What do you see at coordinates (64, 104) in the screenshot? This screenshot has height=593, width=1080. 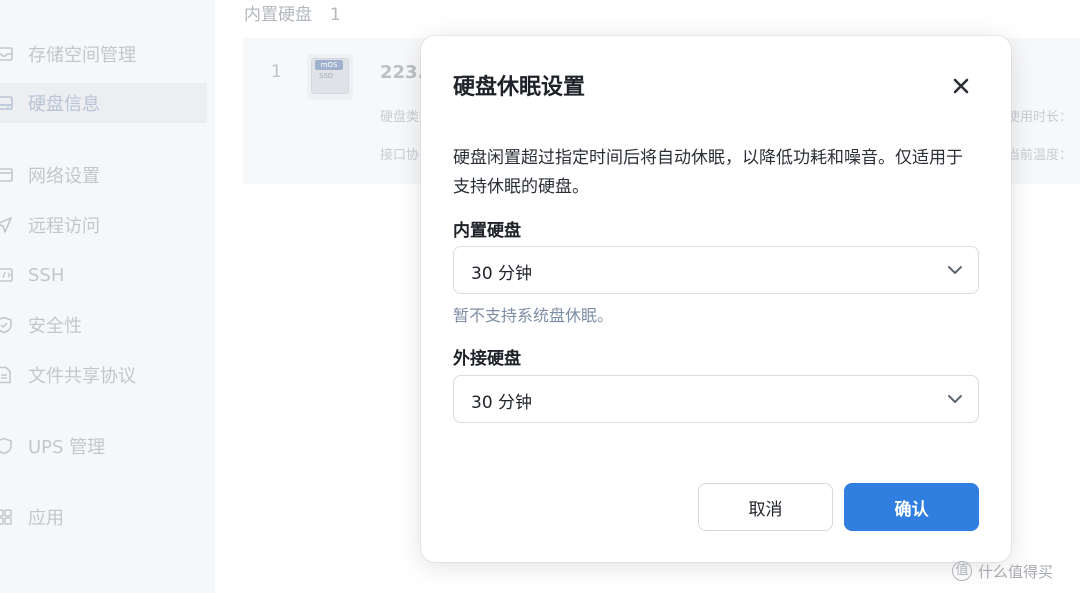 I see `sidebar-item-label: 硬盘信息` at bounding box center [64, 104].